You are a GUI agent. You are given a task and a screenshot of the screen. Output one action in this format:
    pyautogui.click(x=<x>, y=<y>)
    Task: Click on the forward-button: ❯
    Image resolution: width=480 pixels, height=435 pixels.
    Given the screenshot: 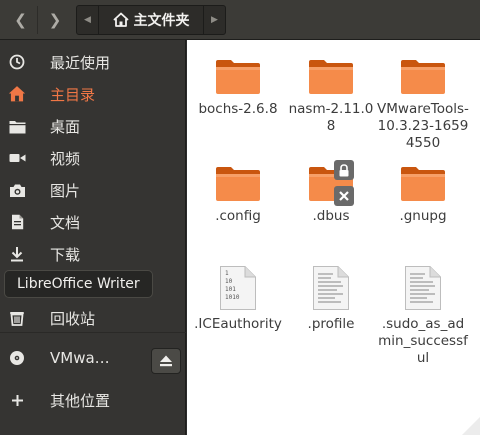 What is the action you would take?
    pyautogui.click(x=55, y=20)
    